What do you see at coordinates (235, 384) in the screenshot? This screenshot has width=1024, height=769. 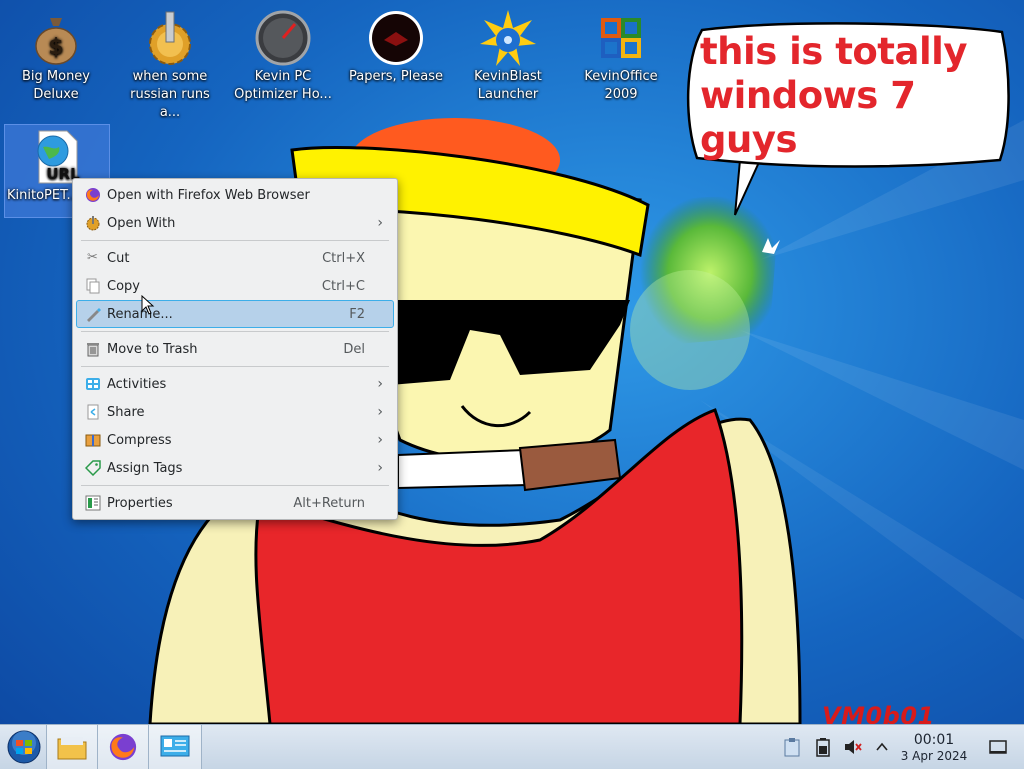 I see `menu-item-activities: Activities ›` at bounding box center [235, 384].